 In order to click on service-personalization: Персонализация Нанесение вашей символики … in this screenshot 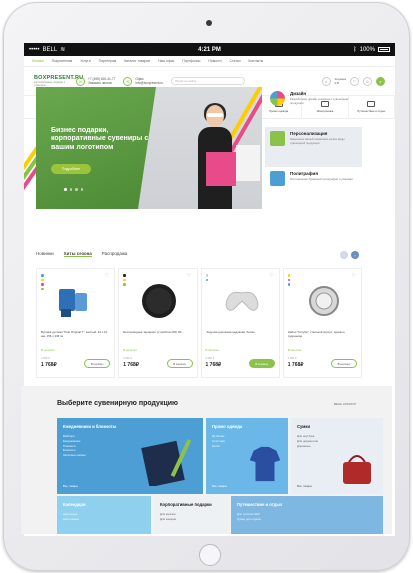, I will do `click(313, 147)`.